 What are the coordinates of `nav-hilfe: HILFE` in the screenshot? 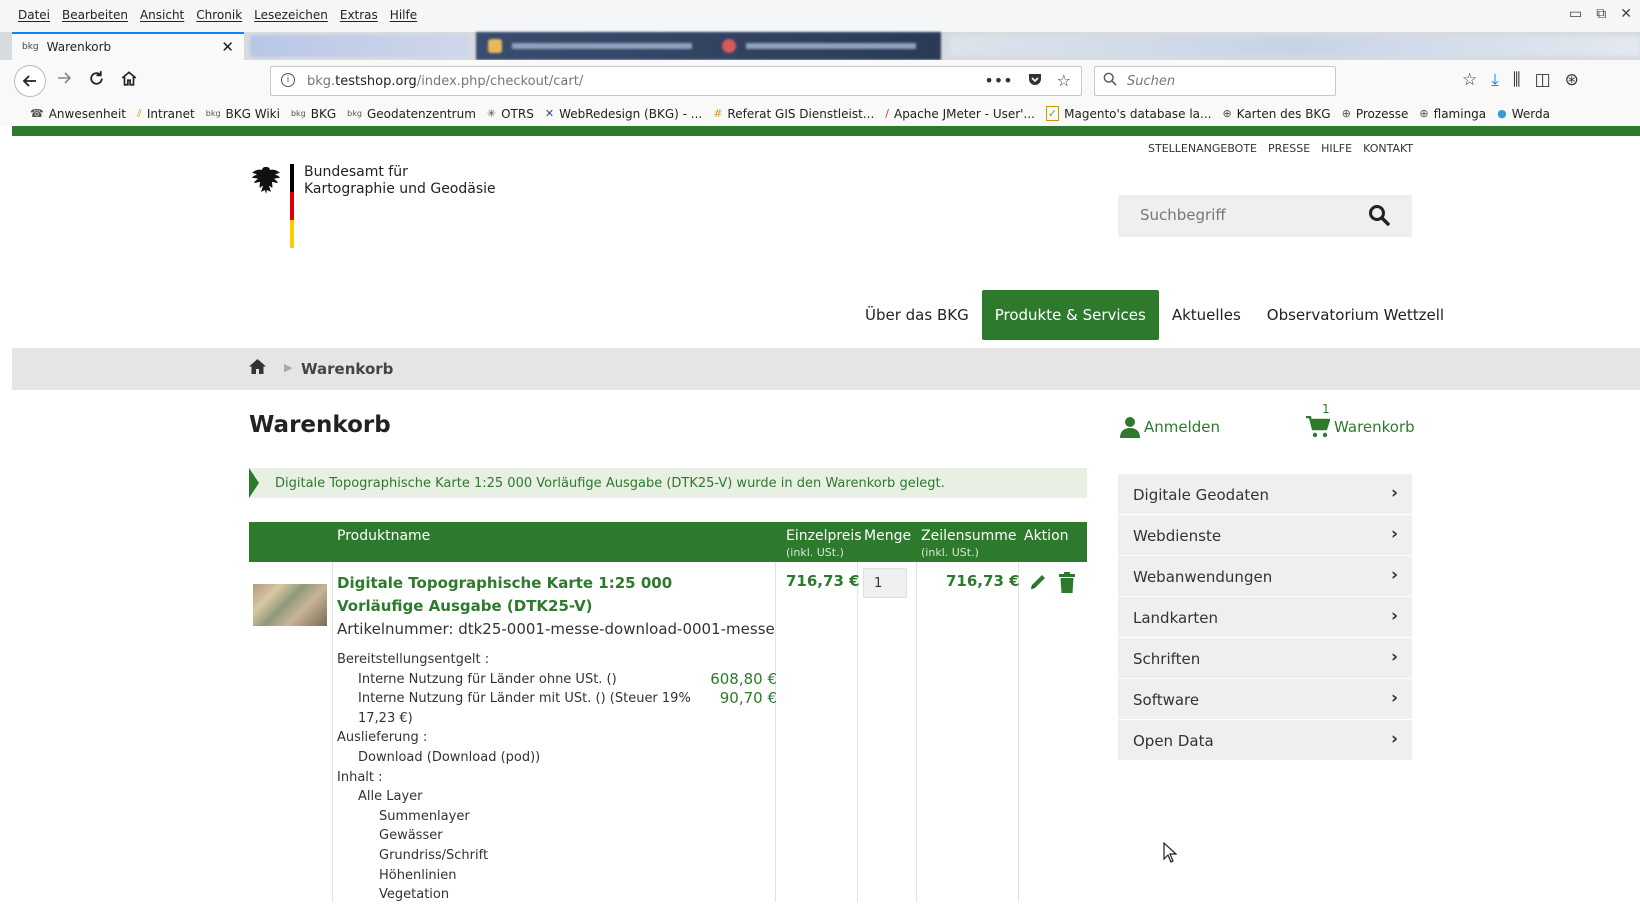 It's located at (1336, 148).